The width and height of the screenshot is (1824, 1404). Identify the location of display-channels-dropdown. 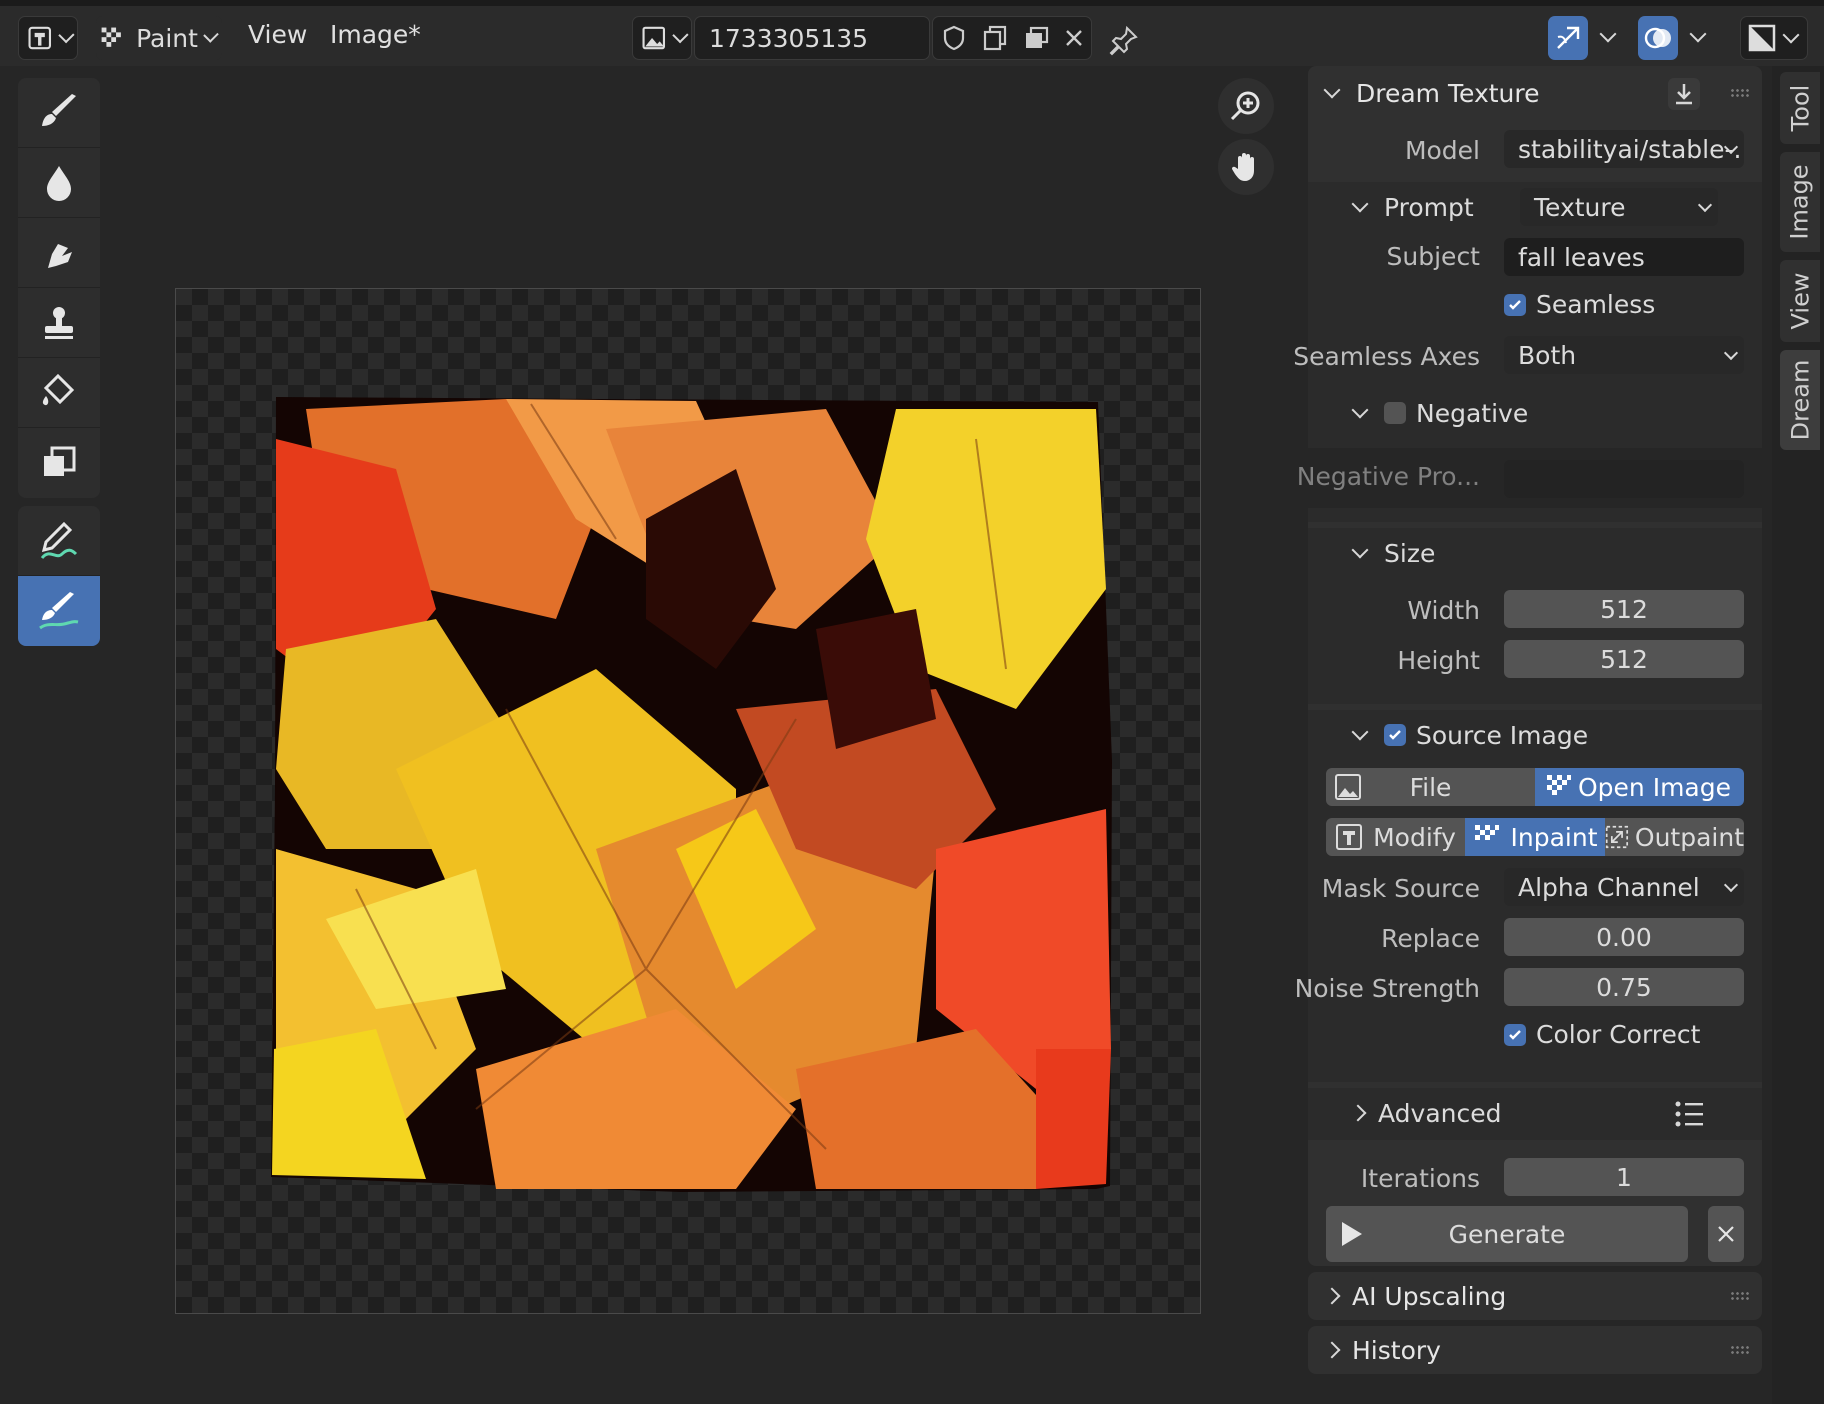
(1774, 38).